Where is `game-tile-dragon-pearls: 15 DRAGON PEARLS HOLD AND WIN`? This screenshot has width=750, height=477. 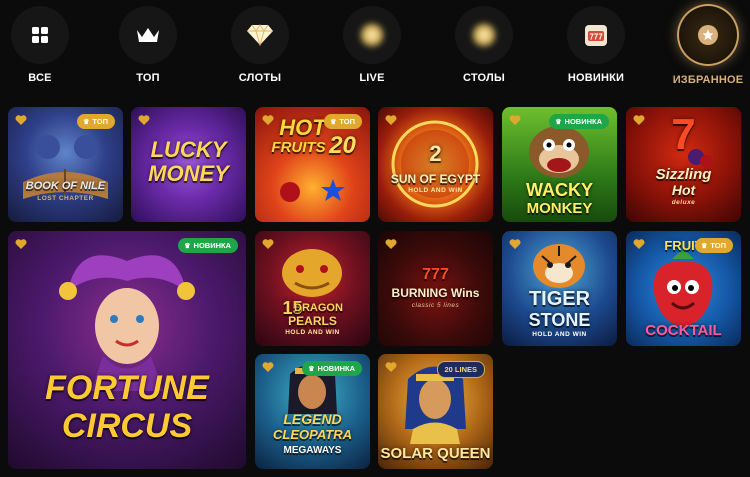 game-tile-dragon-pearls: 15 DRAGON PEARLS HOLD AND WIN is located at coordinates (312, 288).